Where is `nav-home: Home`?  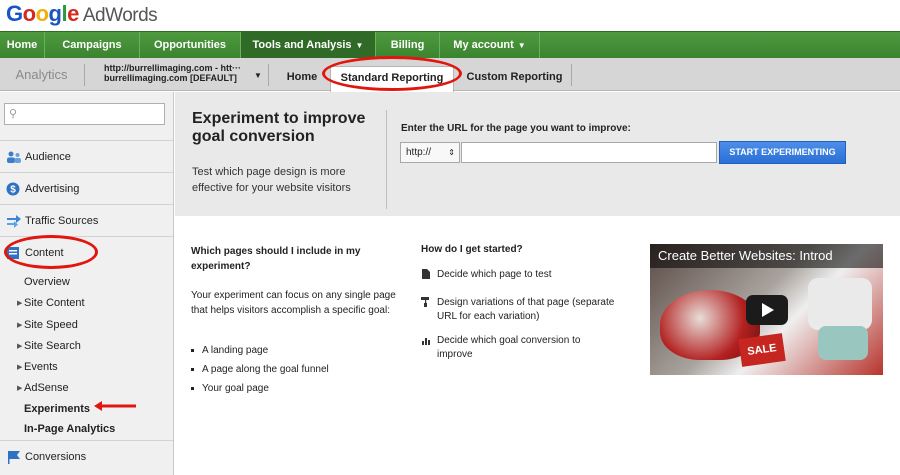
nav-home: Home is located at coordinates (22, 45).